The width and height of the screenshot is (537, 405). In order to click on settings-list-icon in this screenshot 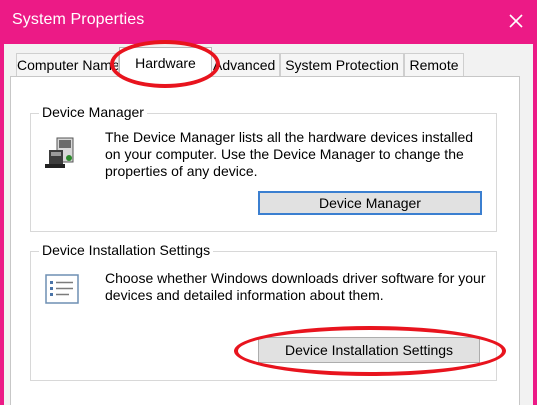, I will do `click(62, 289)`.